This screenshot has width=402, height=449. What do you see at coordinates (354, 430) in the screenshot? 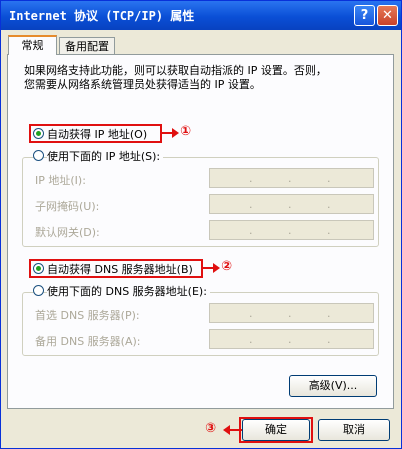
I see `cancel-button: 取消` at bounding box center [354, 430].